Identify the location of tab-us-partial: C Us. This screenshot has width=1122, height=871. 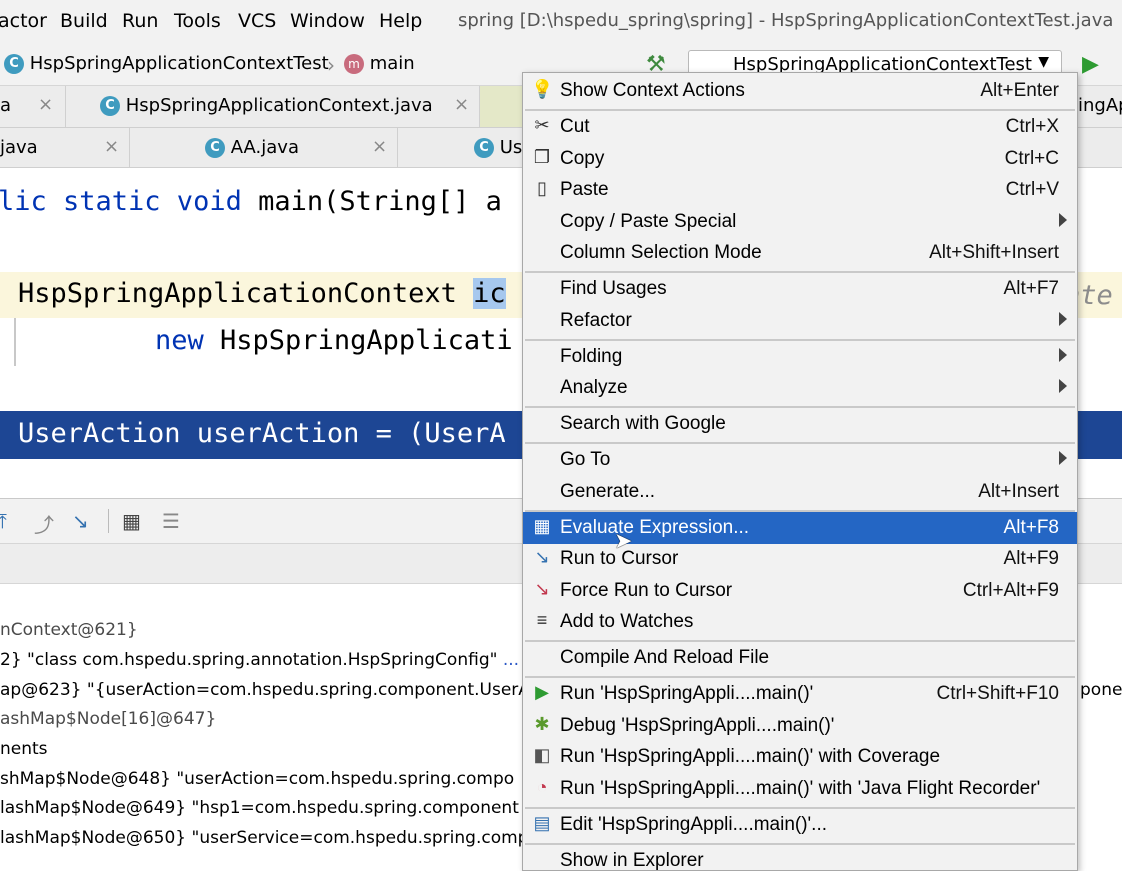
(461, 147).